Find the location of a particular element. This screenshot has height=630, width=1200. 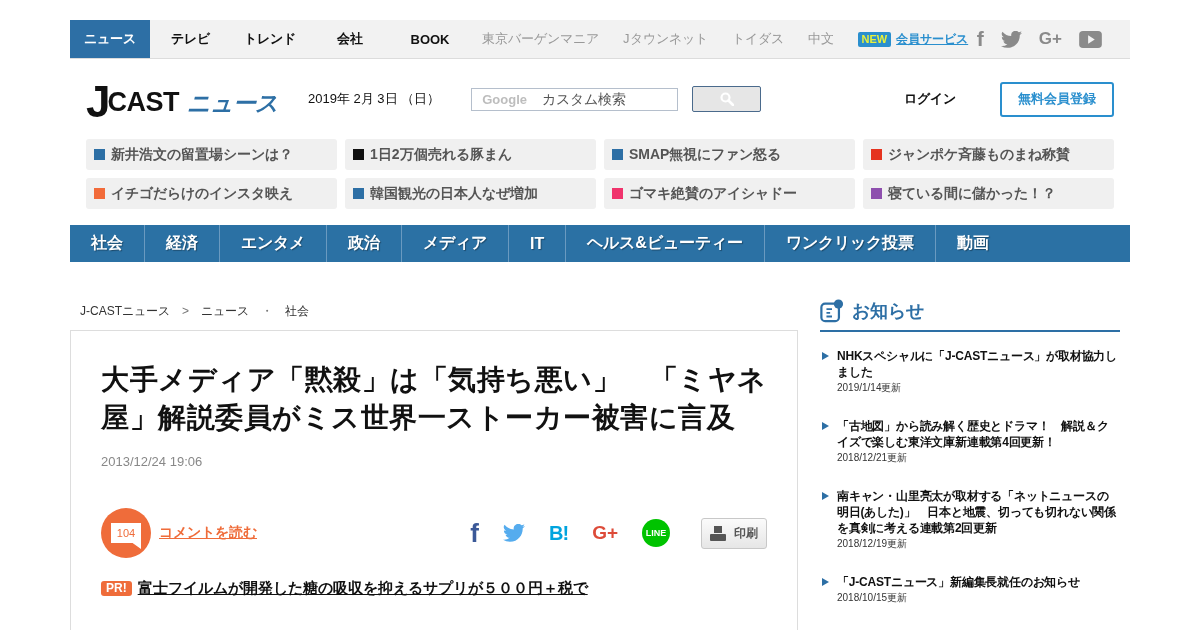

breadcrumb-link: J-CASTニュース is located at coordinates (125, 311).